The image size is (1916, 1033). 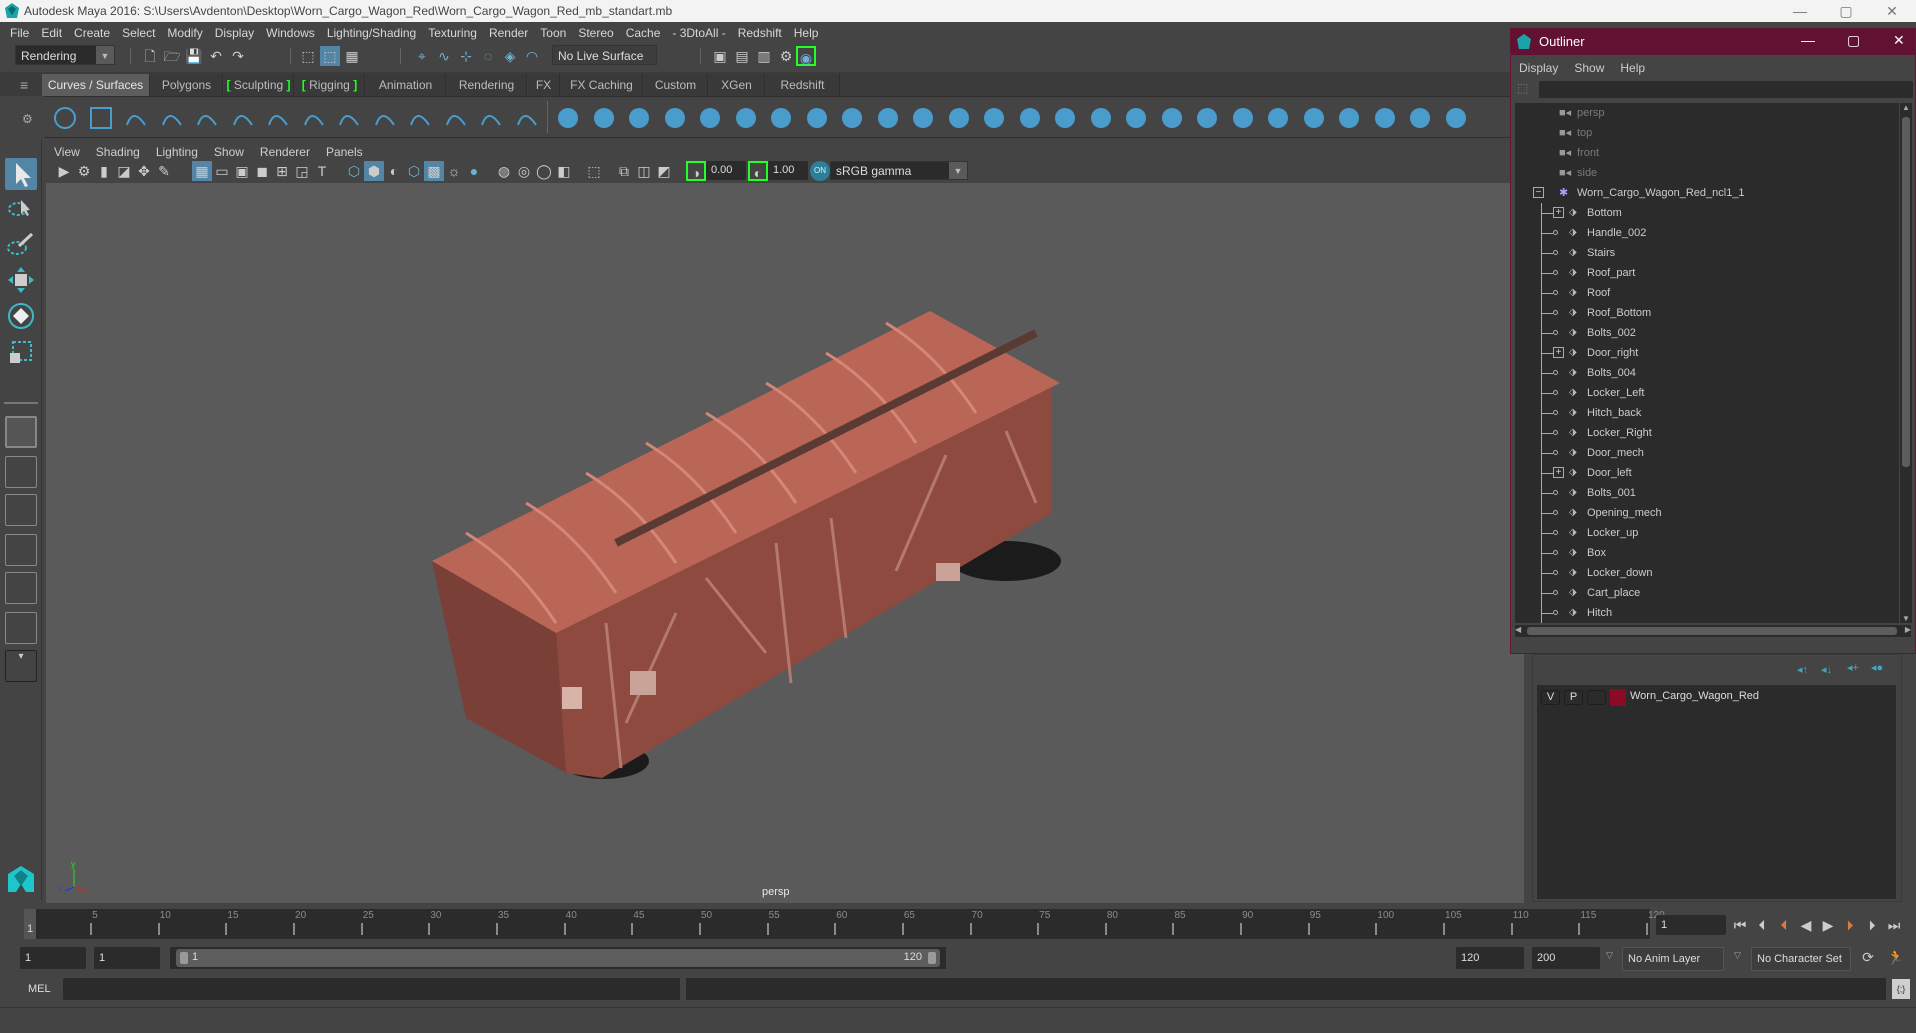 I want to click on nurbs-circle-icon, so click(x=65, y=118).